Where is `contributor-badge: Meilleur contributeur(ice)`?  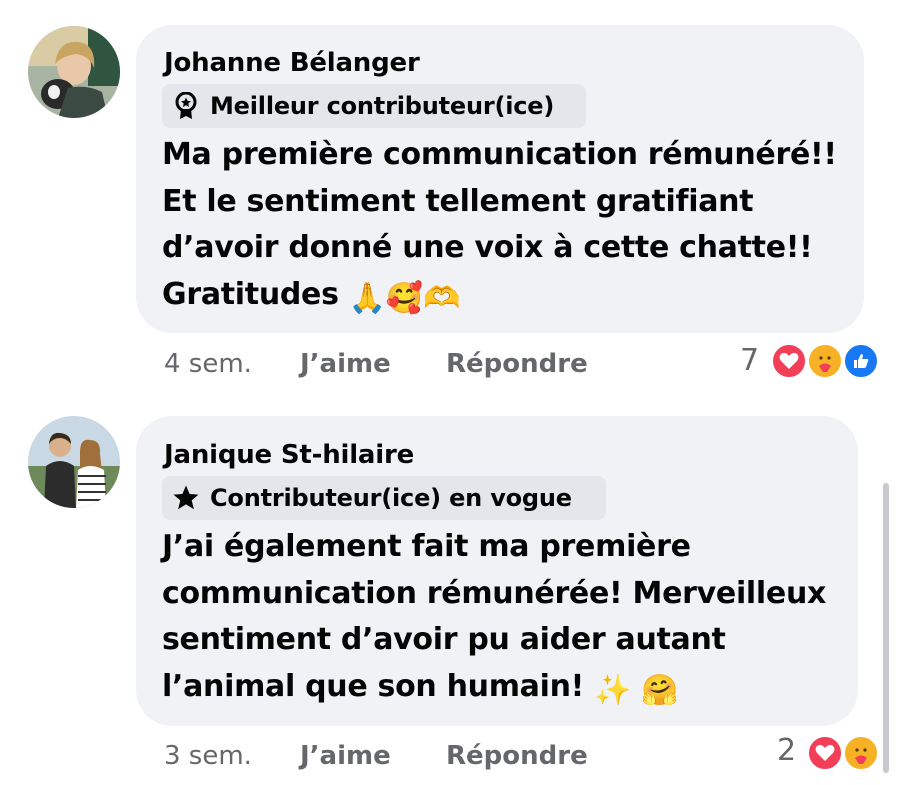
contributor-badge: Meilleur contributeur(ice) is located at coordinates (374, 106).